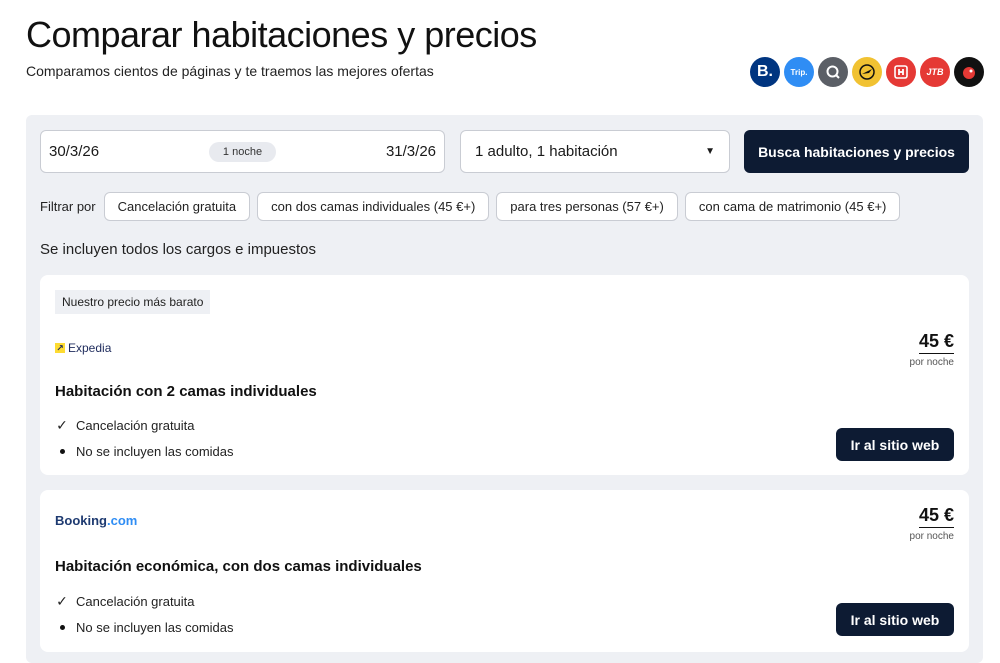 Image resolution: width=1000 pixels, height=663 pixels. Describe the element at coordinates (68, 206) in the screenshot. I see `filter-label: Filtrar por` at that location.